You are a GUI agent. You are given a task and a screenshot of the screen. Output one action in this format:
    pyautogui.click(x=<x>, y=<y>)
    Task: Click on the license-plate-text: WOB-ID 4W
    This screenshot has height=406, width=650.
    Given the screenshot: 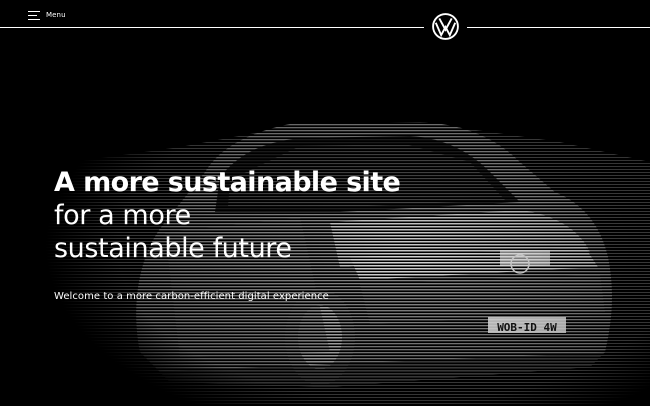 What is the action you would take?
    pyautogui.click(x=527, y=327)
    